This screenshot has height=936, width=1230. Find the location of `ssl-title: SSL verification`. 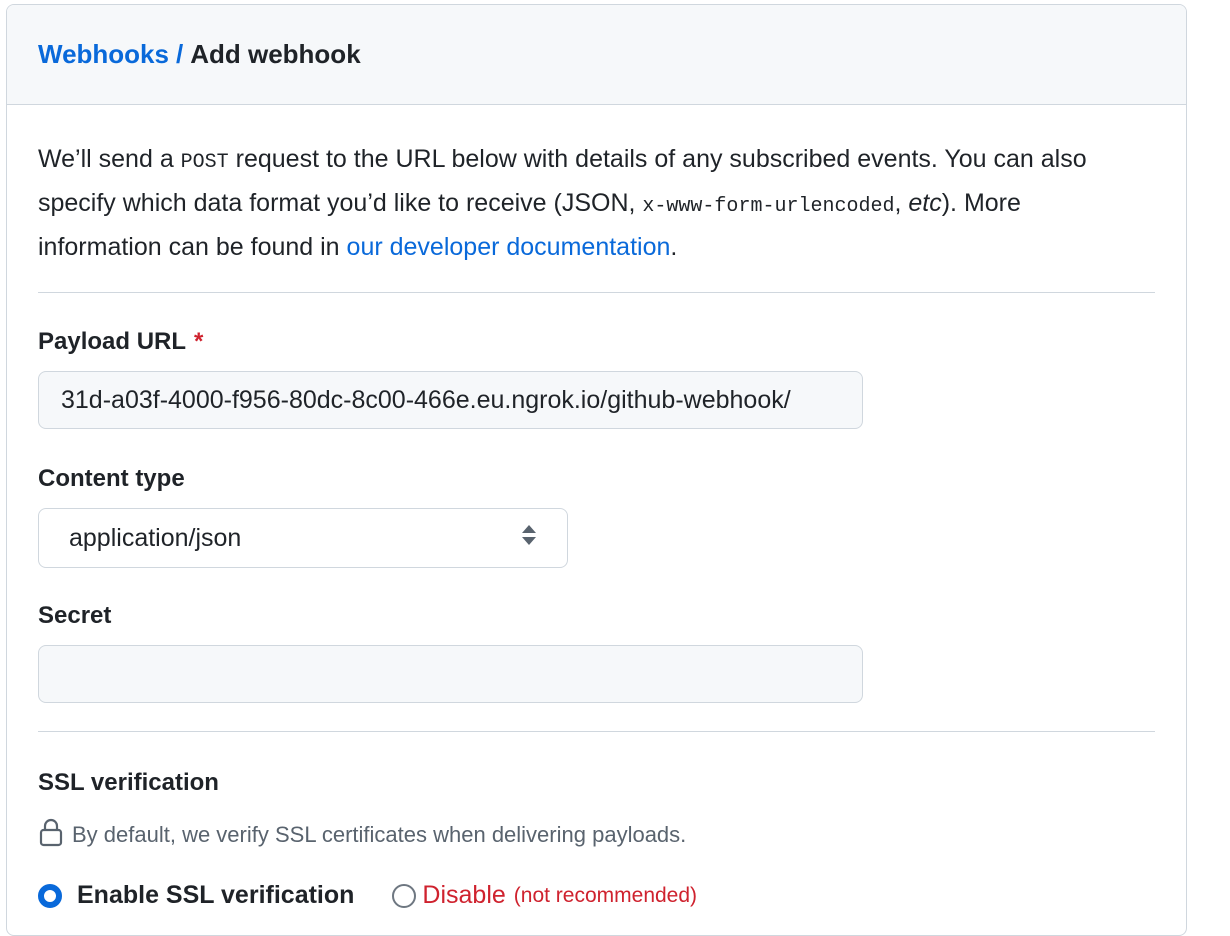

ssl-title: SSL verification is located at coordinates (128, 782).